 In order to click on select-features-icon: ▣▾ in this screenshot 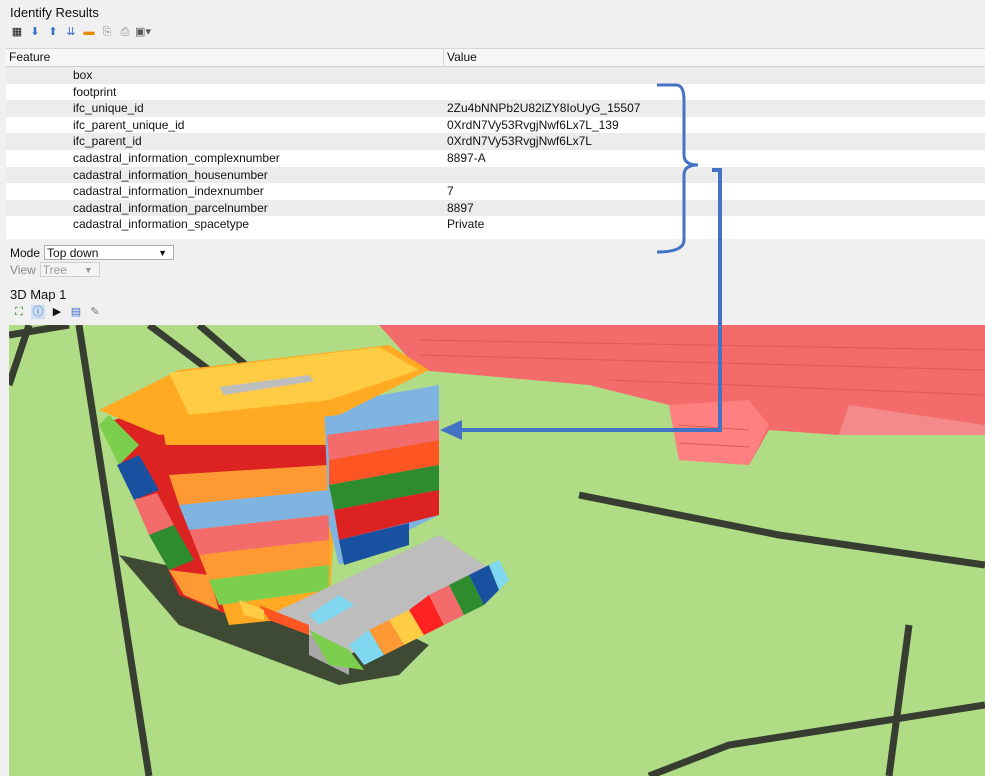, I will do `click(143, 32)`.